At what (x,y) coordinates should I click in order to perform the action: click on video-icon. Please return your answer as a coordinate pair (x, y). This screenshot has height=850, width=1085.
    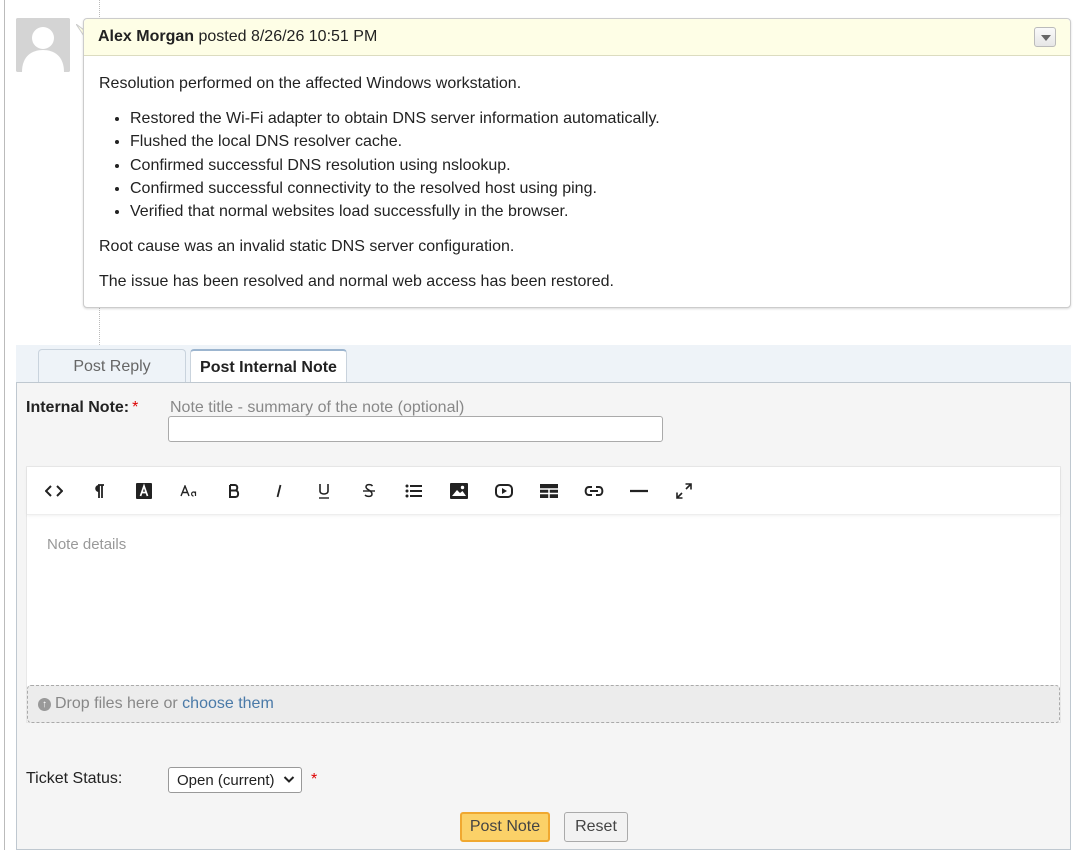
    Looking at the image, I should click on (504, 491).